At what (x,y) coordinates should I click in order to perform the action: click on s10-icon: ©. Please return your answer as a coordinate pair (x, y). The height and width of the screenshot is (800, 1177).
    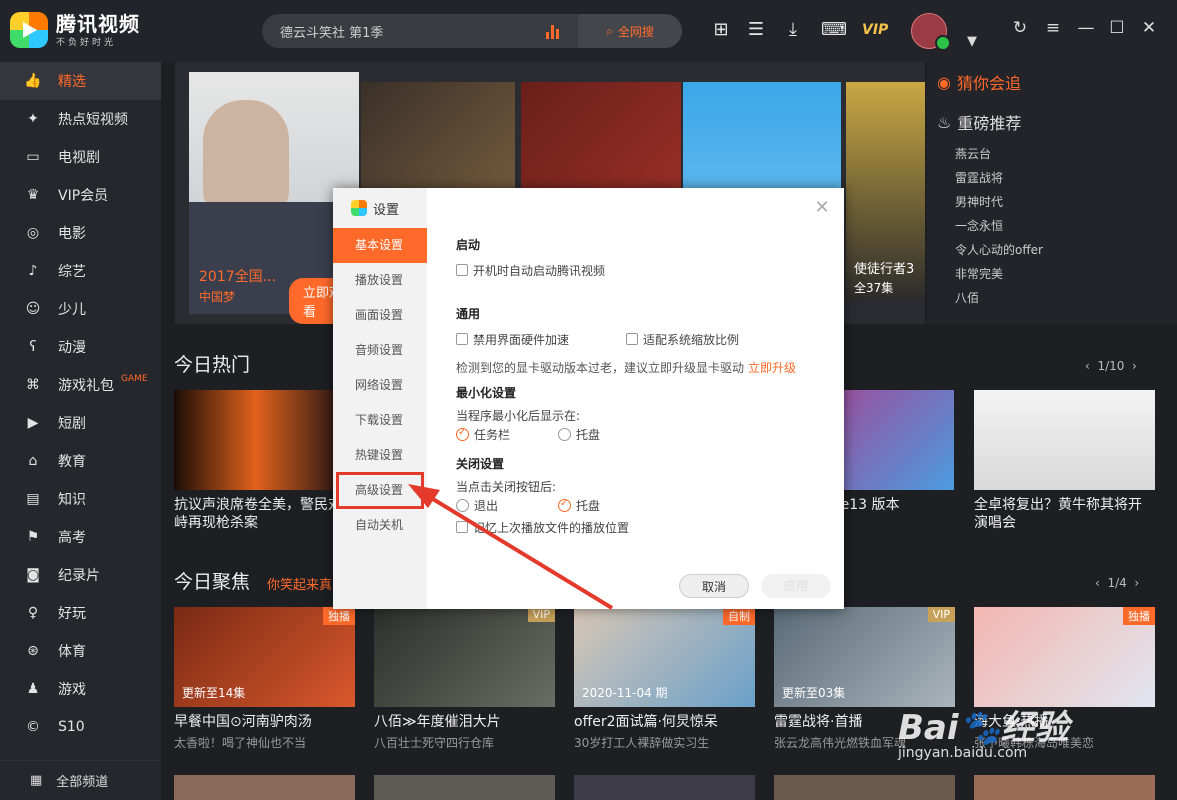
    Looking at the image, I should click on (33, 727).